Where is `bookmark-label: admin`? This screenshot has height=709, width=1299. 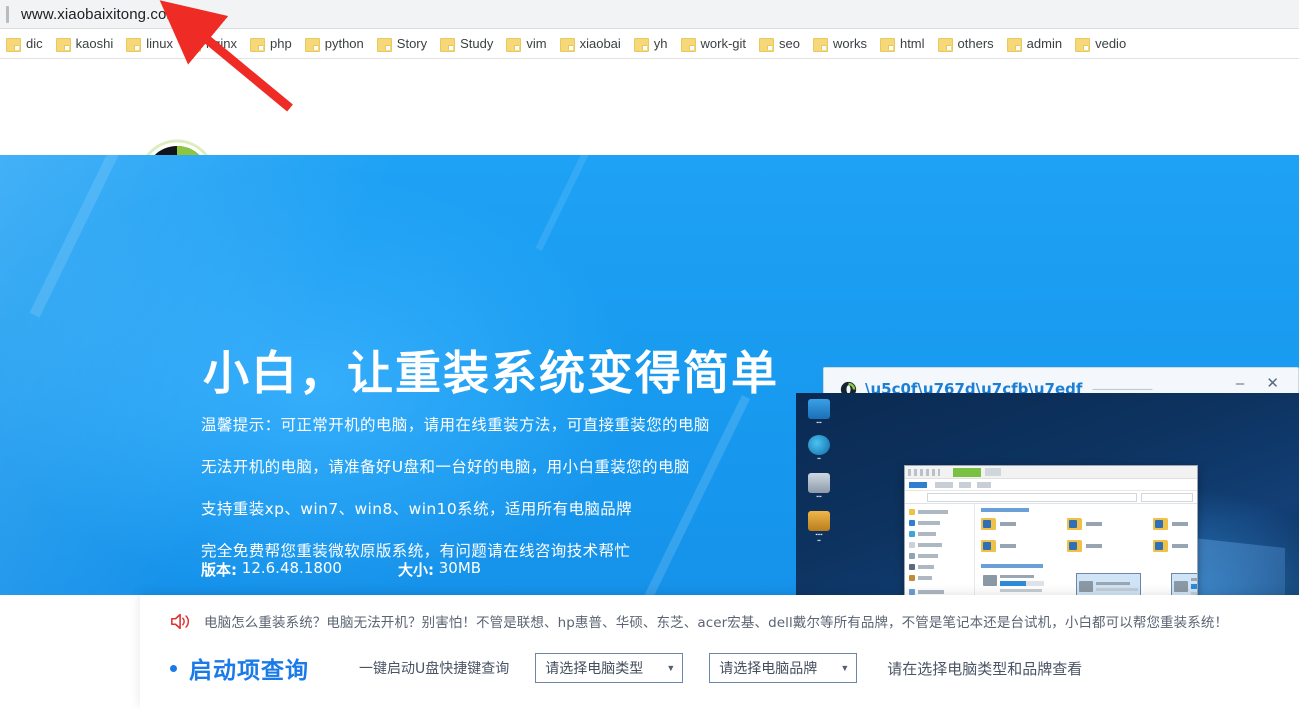 bookmark-label: admin is located at coordinates (1044, 43).